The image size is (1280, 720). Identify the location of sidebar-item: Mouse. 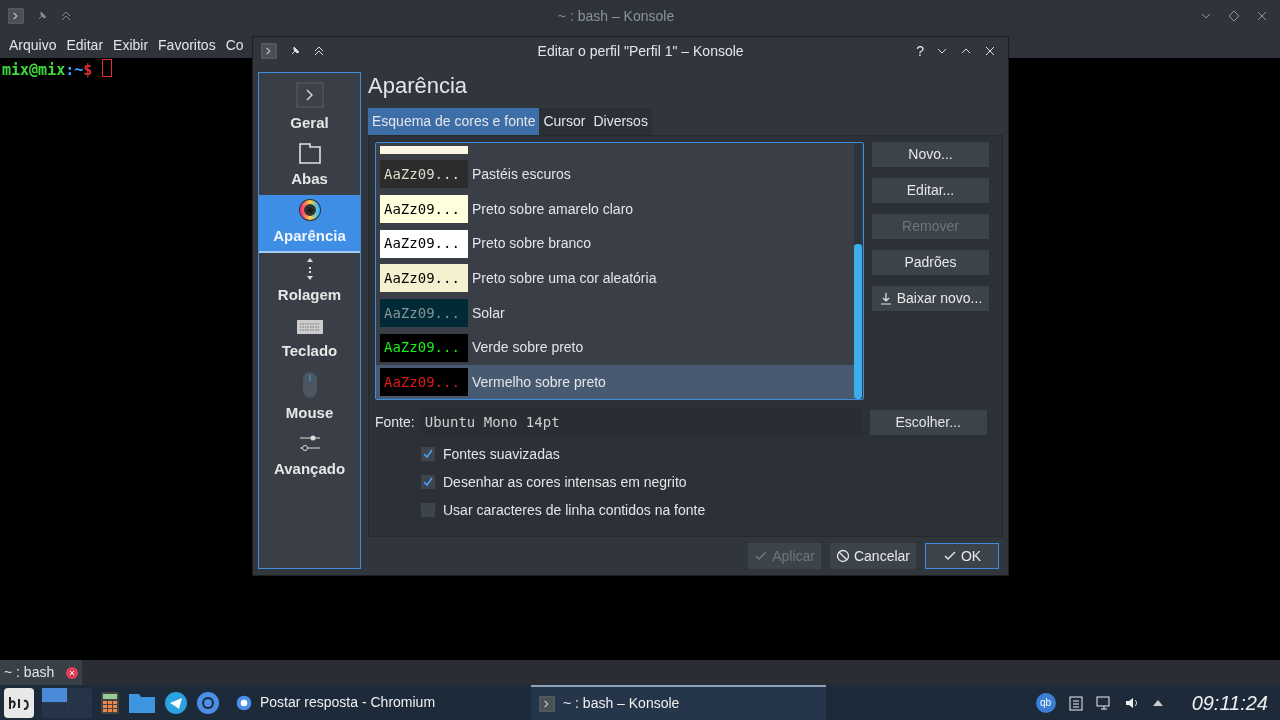
(309, 398).